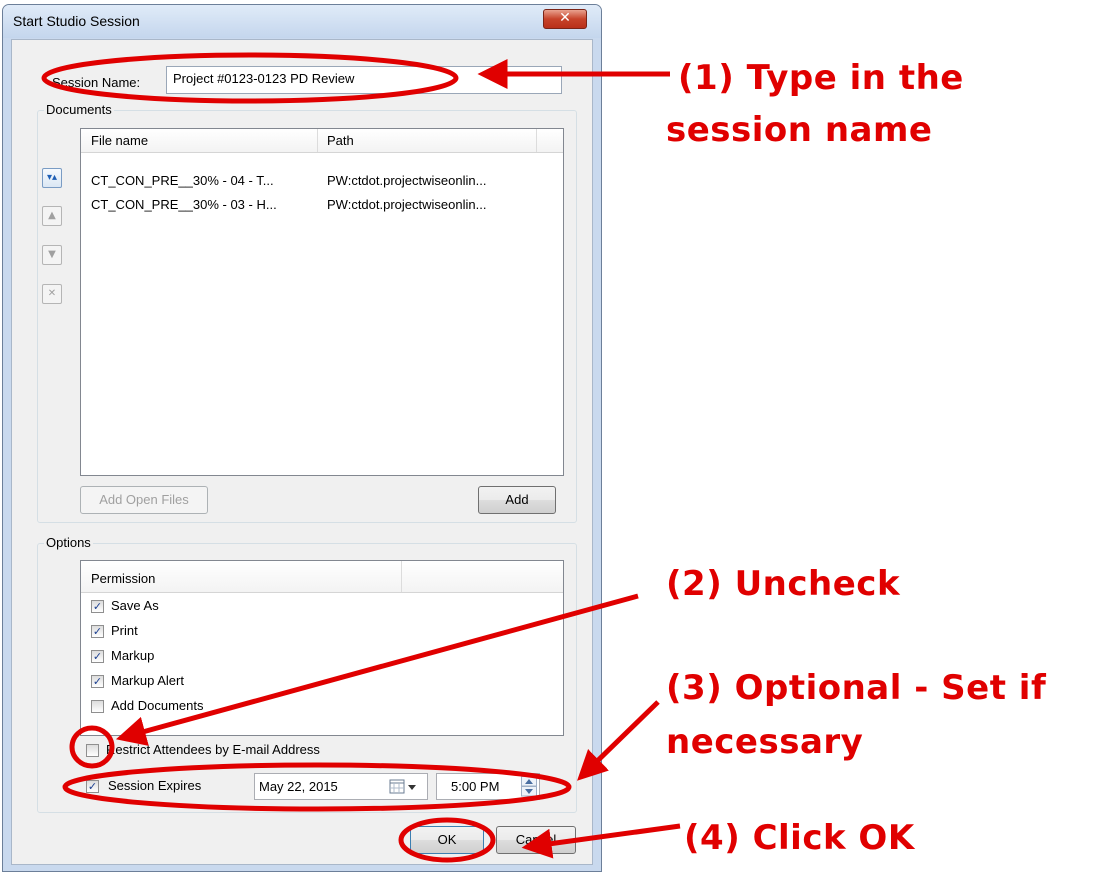  What do you see at coordinates (135, 605) in the screenshot?
I see `permission-label: Save As` at bounding box center [135, 605].